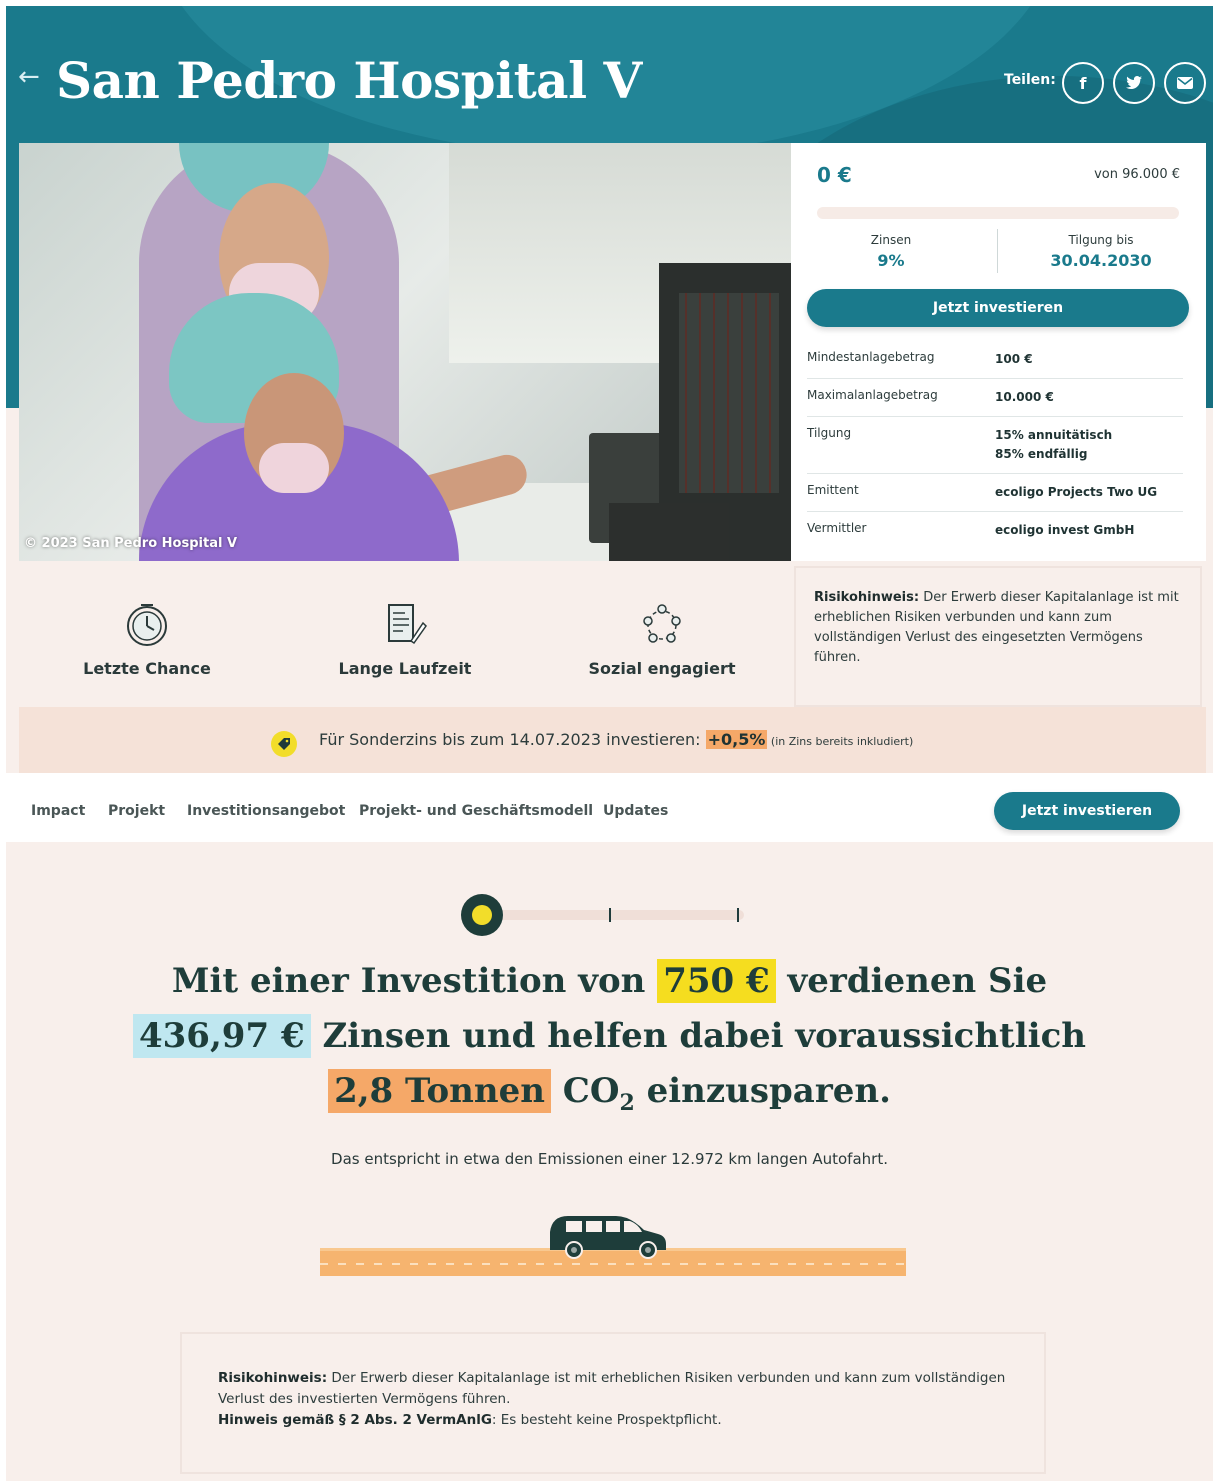 The width and height of the screenshot is (1213, 1481). I want to click on detail-value: 15% annuitätisch 85% endfällig, so click(1054, 444).